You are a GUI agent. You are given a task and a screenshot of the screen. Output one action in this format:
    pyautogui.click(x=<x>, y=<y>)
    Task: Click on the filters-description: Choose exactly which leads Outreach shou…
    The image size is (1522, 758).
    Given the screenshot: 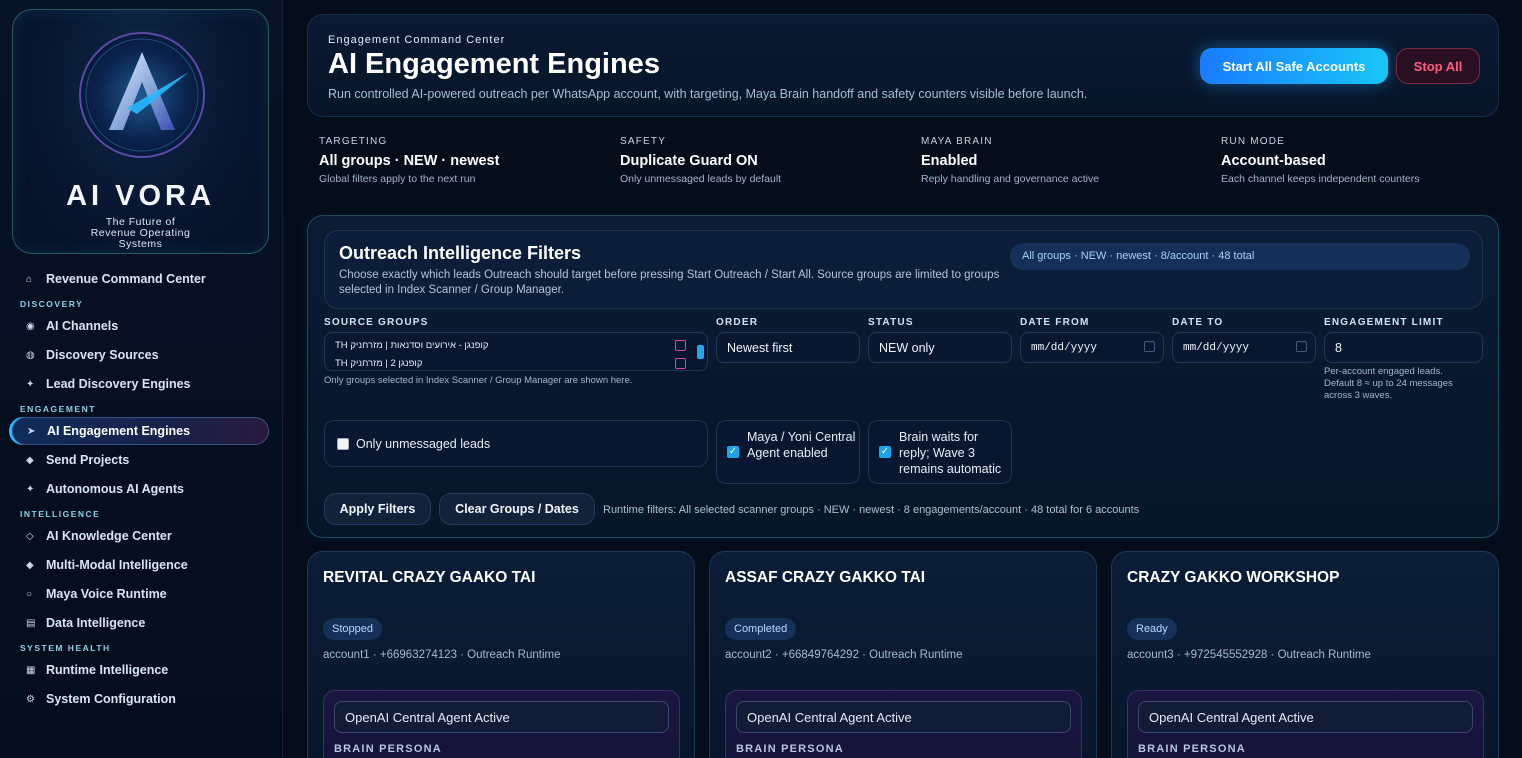 What is the action you would take?
    pyautogui.click(x=669, y=282)
    